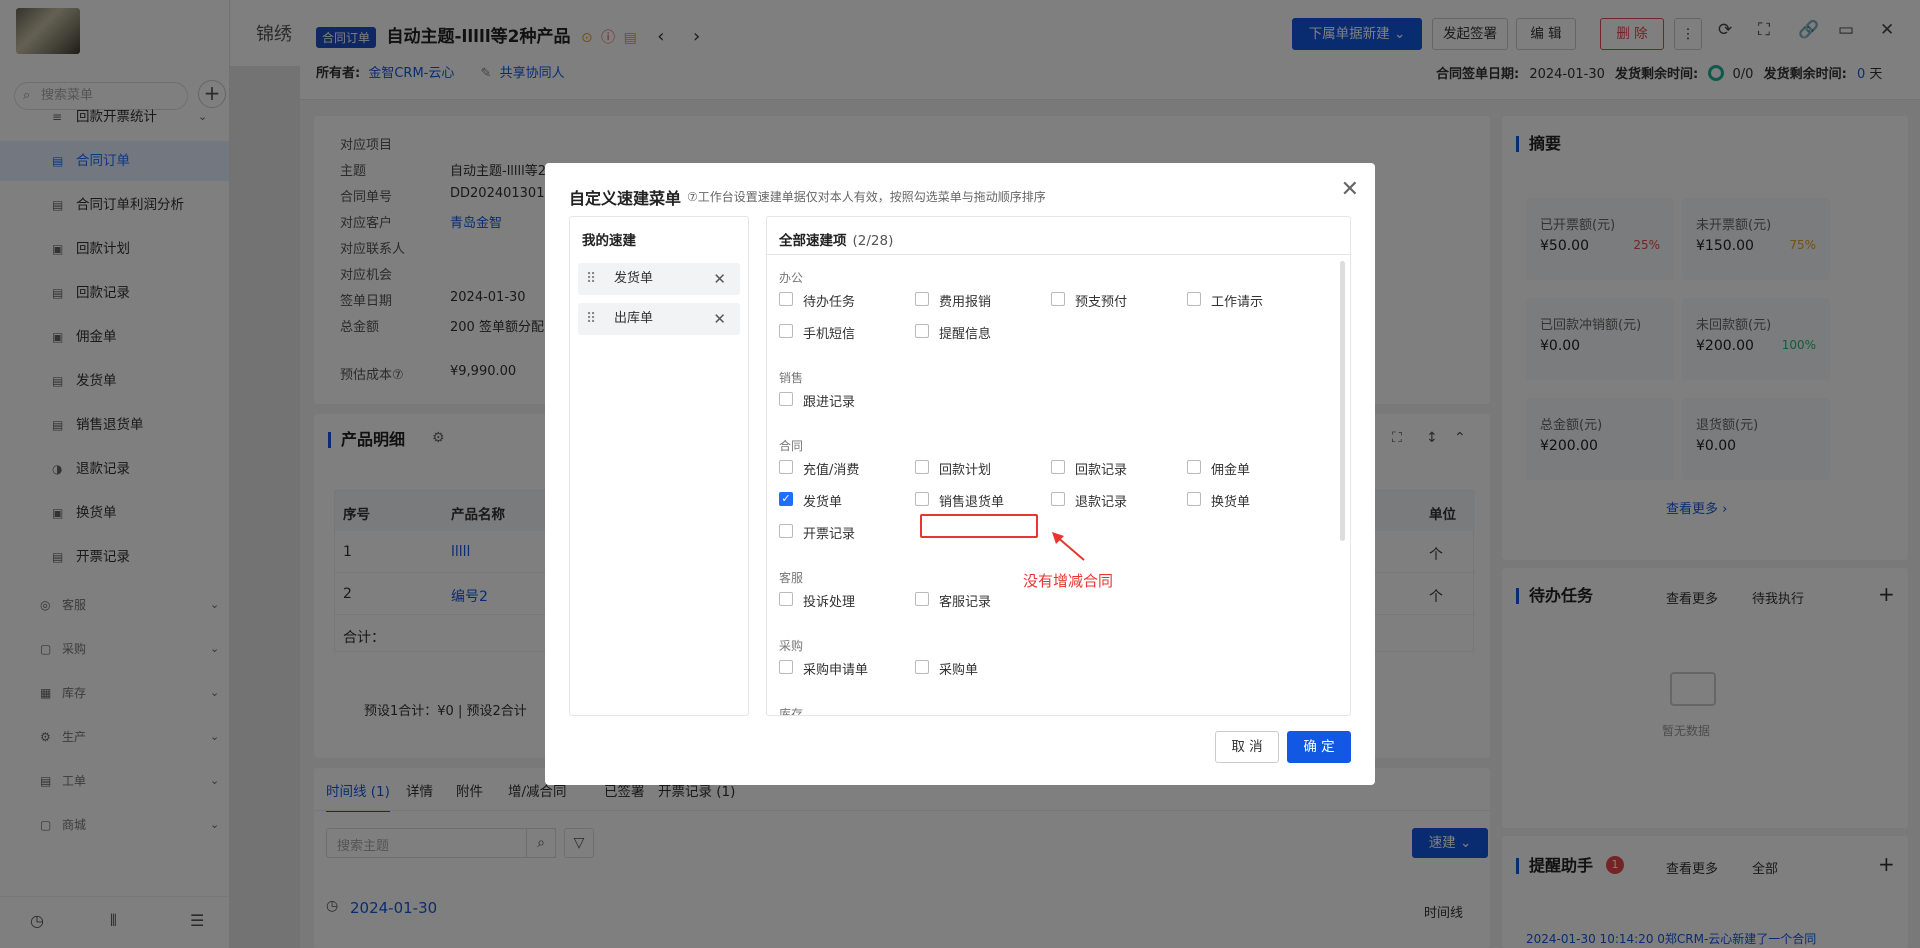 Image resolution: width=1920 pixels, height=948 pixels. Describe the element at coordinates (831, 470) in the screenshot. I see `checkbox-label: 充值/消费` at that location.